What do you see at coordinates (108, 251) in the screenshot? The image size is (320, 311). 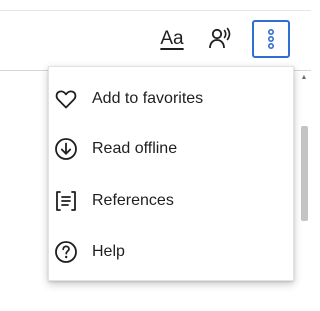 I see `menu-item-label: Help` at bounding box center [108, 251].